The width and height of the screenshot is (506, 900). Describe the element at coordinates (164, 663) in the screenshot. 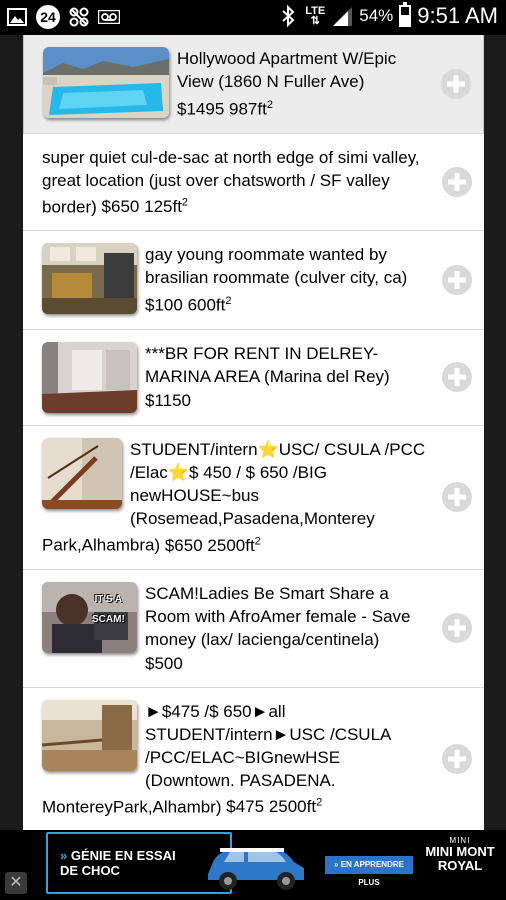

I see `listing-price-area: $500` at that location.